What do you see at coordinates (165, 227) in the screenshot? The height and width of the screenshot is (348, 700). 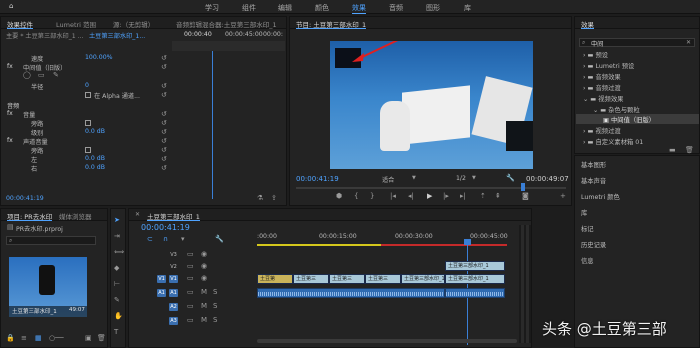 I see `timeline-current-time: 00:00:41:19` at bounding box center [165, 227].